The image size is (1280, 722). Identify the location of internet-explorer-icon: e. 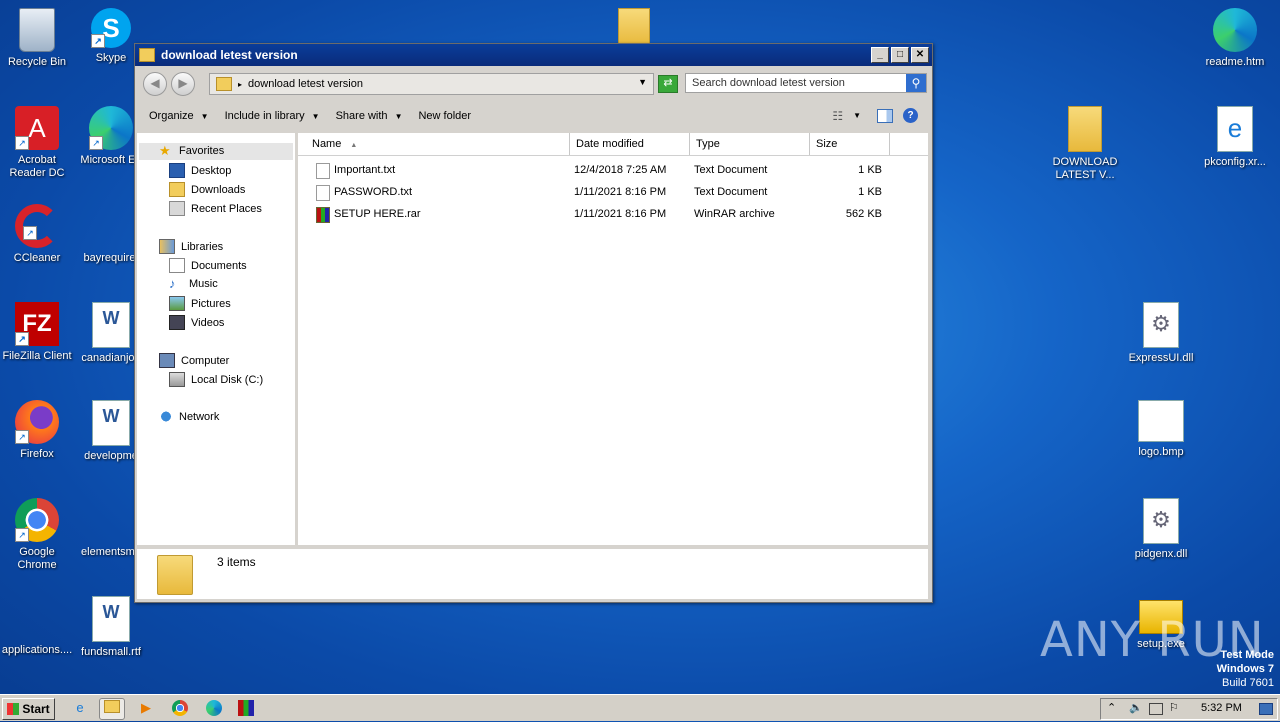
(80, 708).